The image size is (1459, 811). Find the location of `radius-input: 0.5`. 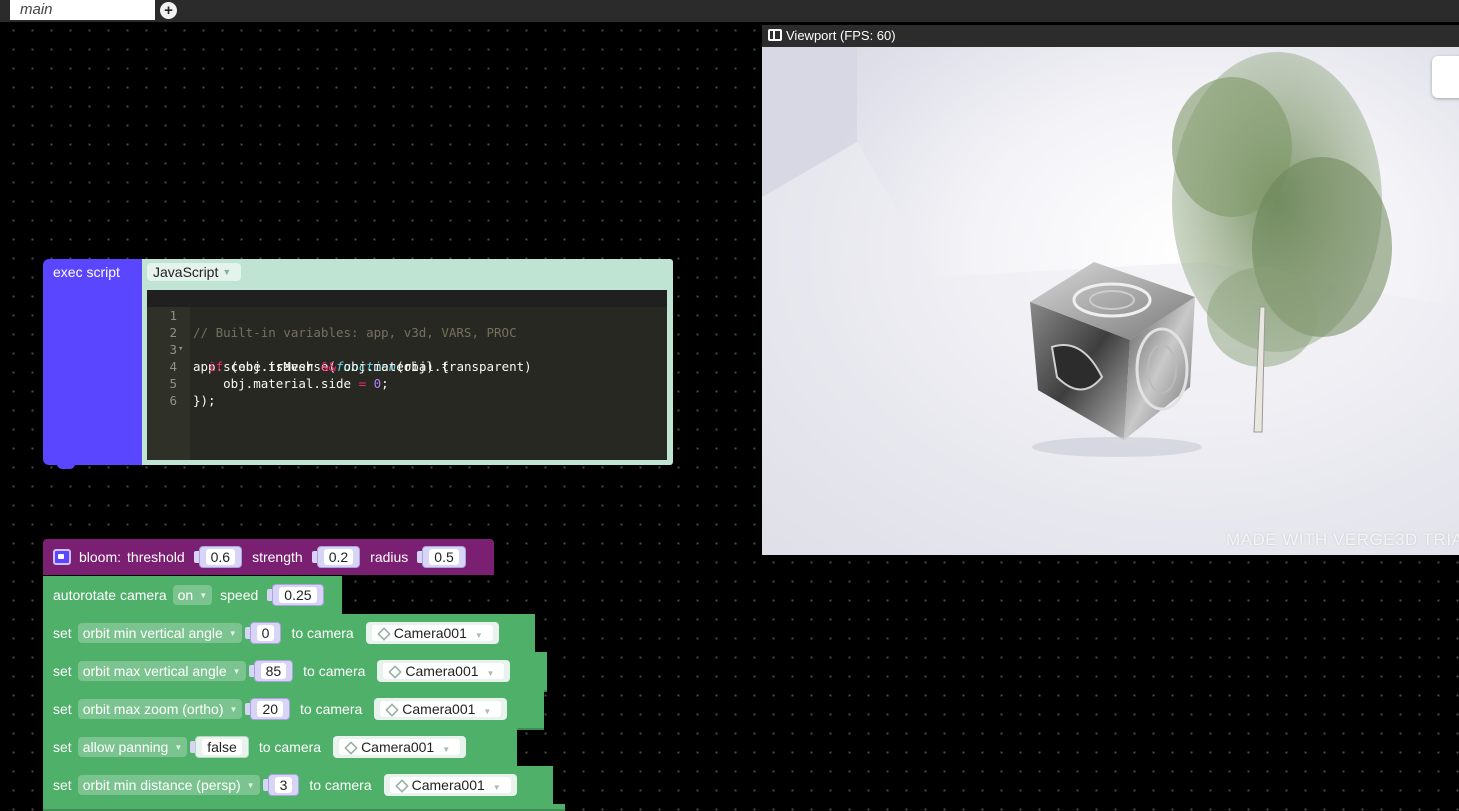

radius-input: 0.5 is located at coordinates (441, 557).